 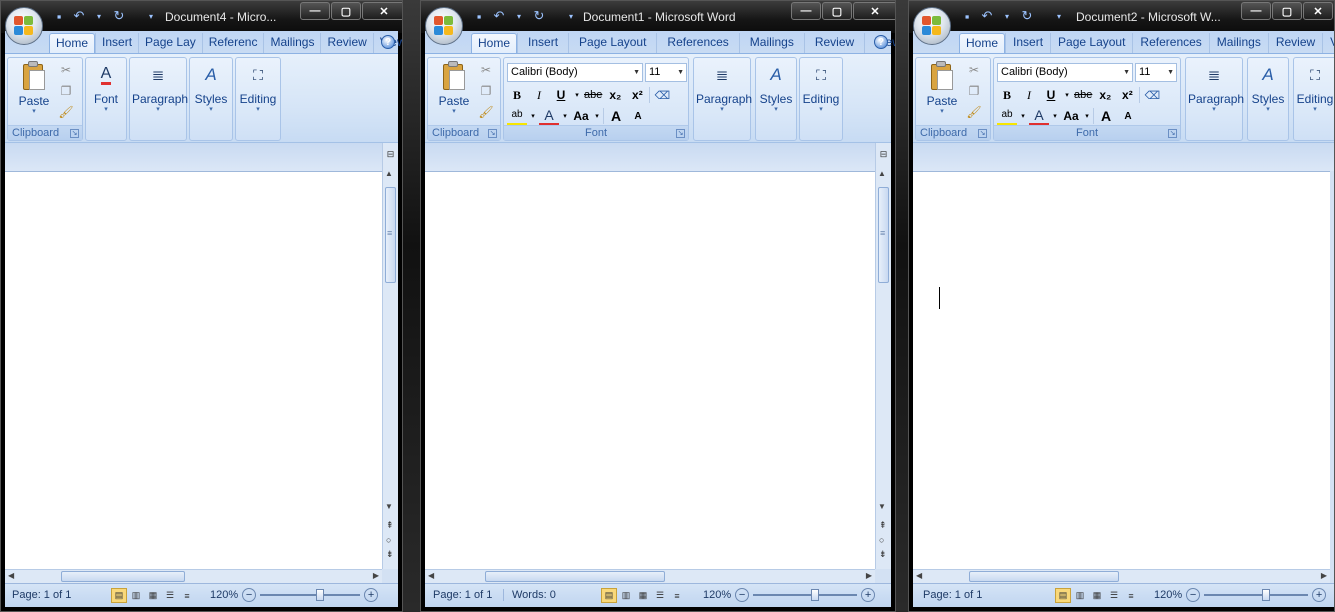 I want to click on tab-insert: Insert, so click(x=542, y=43).